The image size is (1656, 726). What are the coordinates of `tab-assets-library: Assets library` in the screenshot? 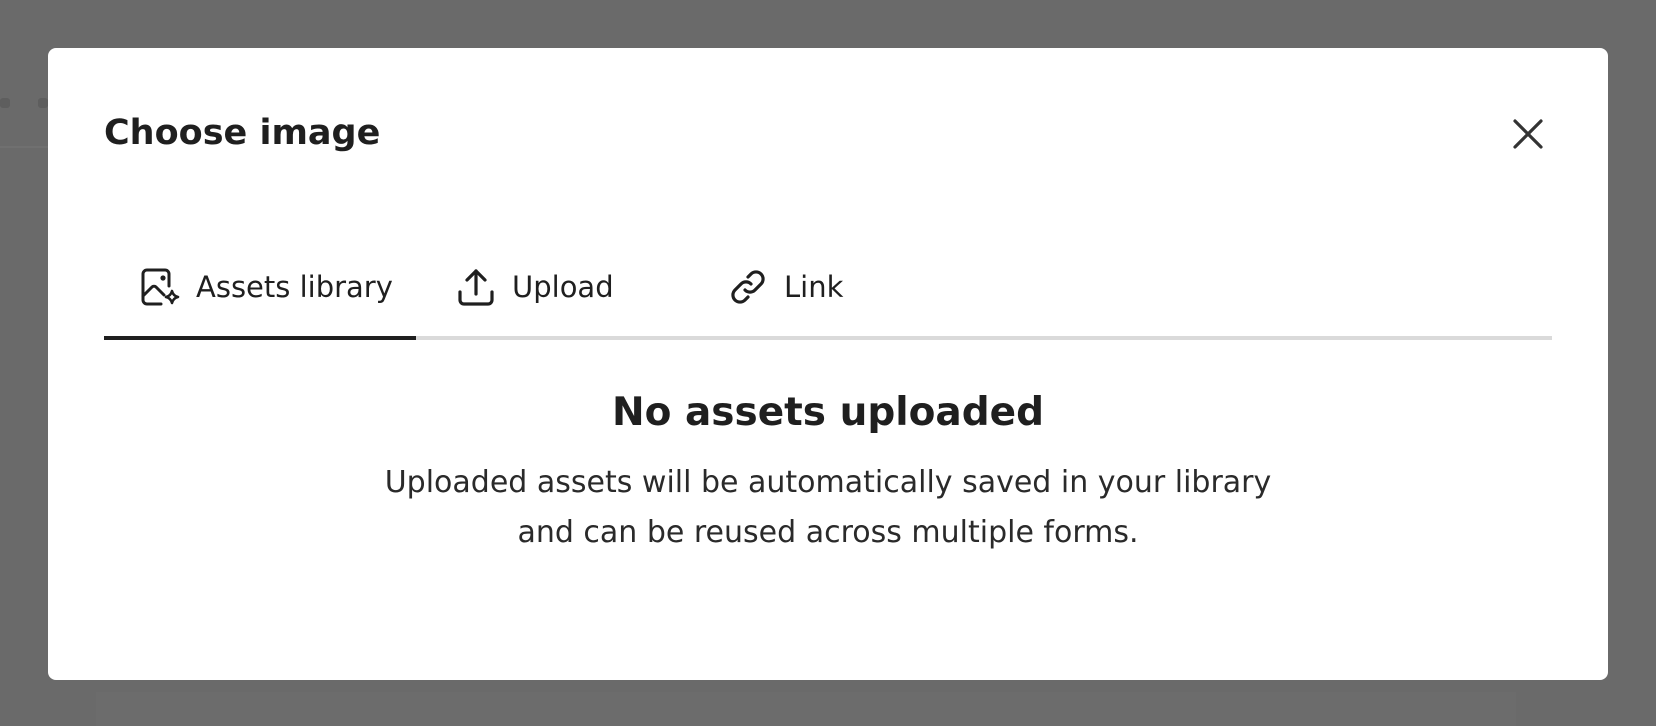 It's located at (265, 294).